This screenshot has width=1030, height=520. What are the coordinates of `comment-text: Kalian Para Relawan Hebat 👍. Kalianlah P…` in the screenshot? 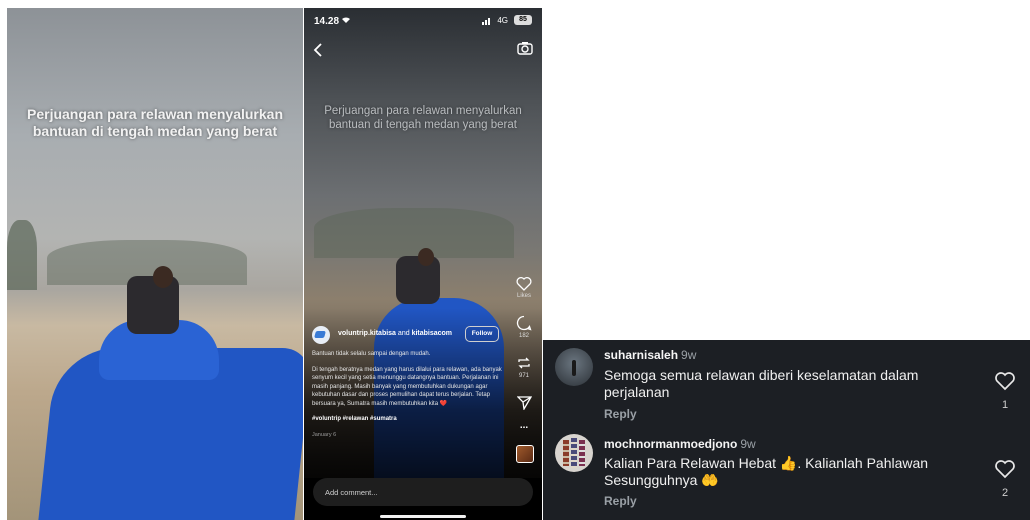 It's located at (766, 471).